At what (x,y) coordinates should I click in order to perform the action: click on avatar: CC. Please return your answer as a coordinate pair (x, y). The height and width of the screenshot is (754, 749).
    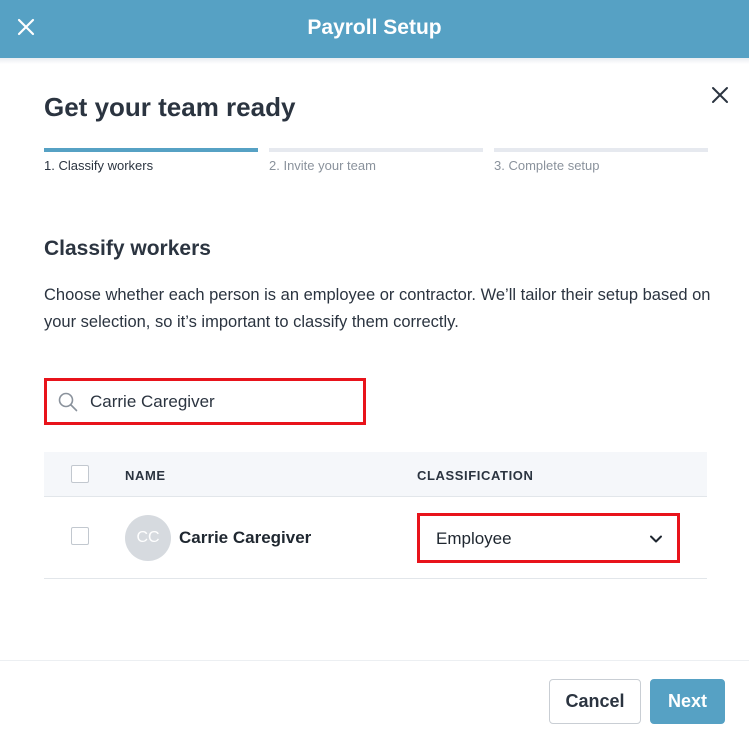
    Looking at the image, I should click on (148, 538).